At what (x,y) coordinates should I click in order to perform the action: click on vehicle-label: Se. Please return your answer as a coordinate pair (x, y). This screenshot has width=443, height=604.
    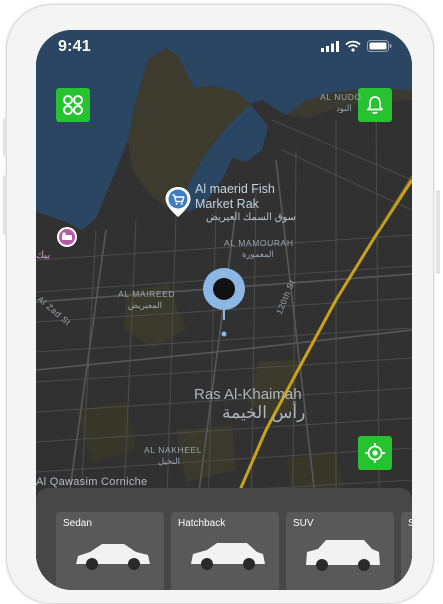
    Looking at the image, I should click on (410, 523).